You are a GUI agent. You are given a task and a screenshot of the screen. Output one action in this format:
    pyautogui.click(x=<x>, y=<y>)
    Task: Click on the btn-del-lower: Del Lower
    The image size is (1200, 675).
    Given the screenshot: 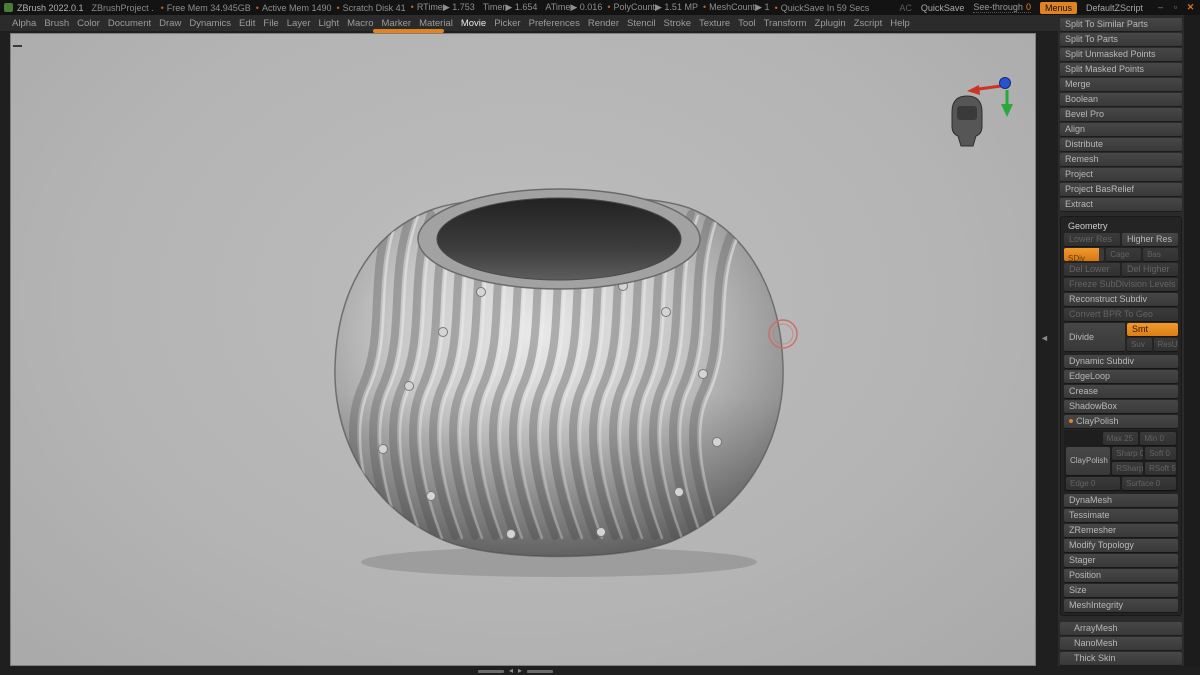 What is the action you would take?
    pyautogui.click(x=1092, y=269)
    